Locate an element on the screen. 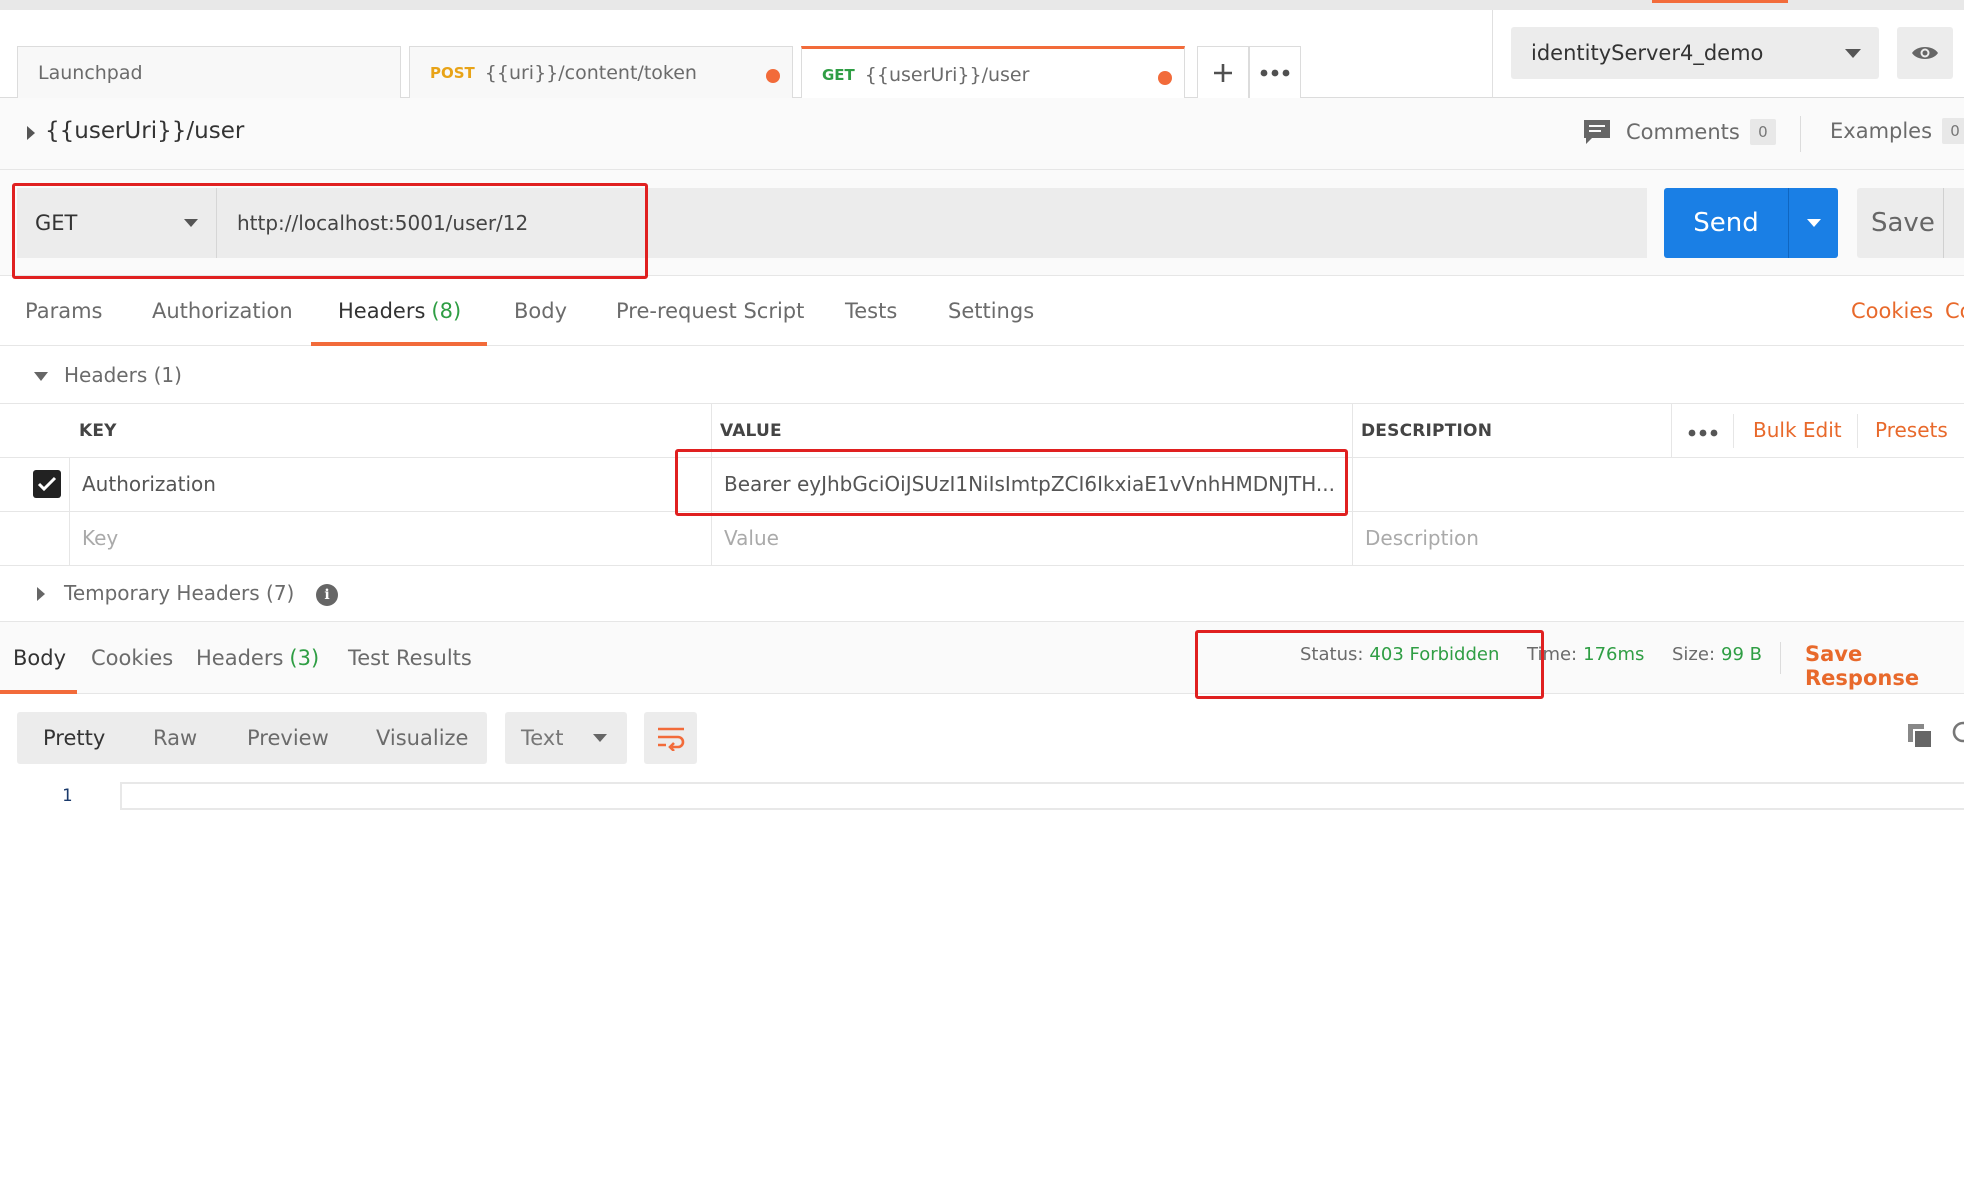 The image size is (1964, 1194). tab-label: Pre-request Script is located at coordinates (710, 311).